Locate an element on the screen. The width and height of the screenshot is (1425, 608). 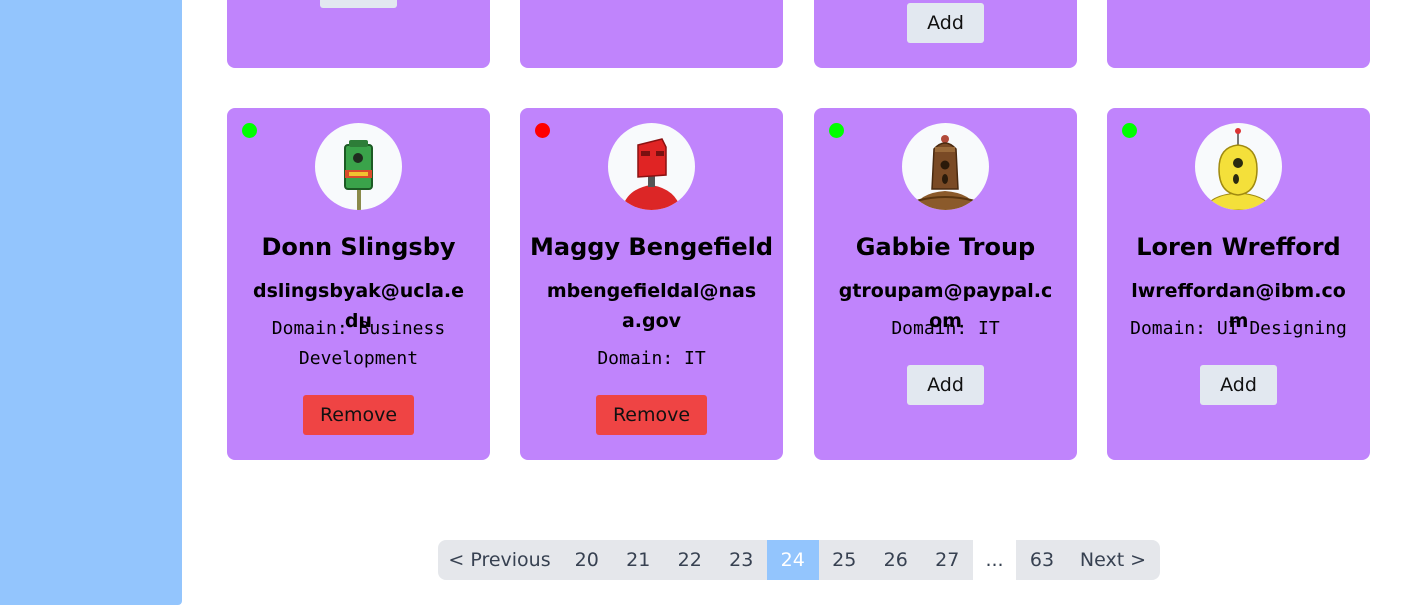
page-button-27: 27 is located at coordinates (948, 560).